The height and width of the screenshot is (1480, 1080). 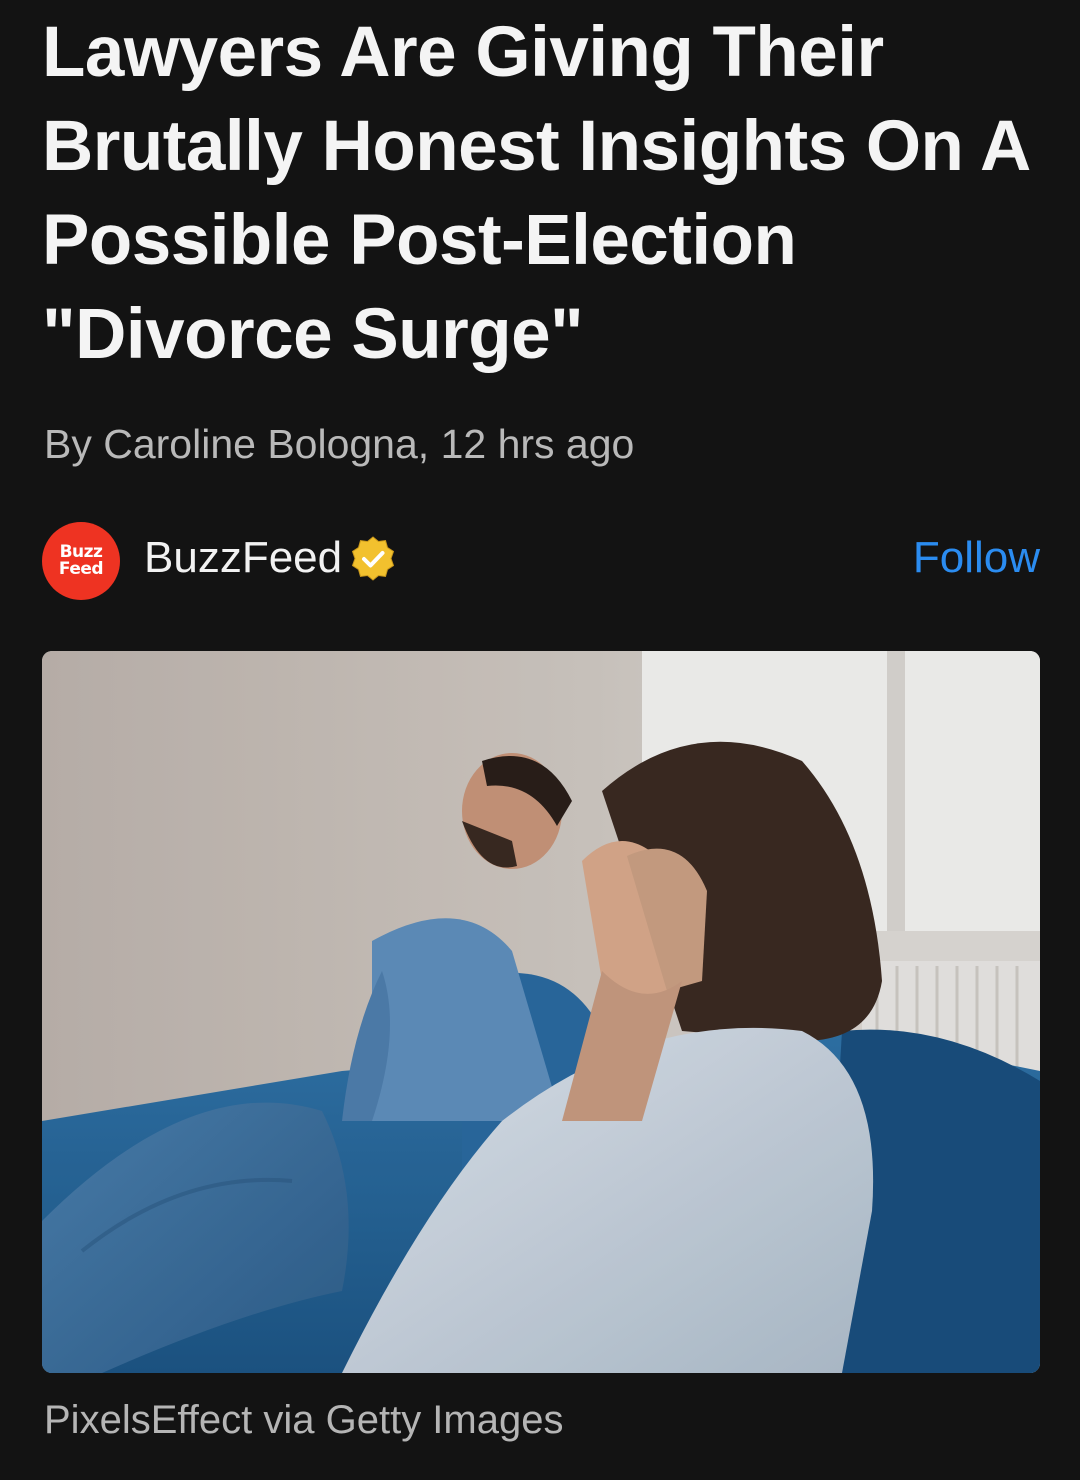 I want to click on publisher-logo: Buzz Feed, so click(x=81, y=561).